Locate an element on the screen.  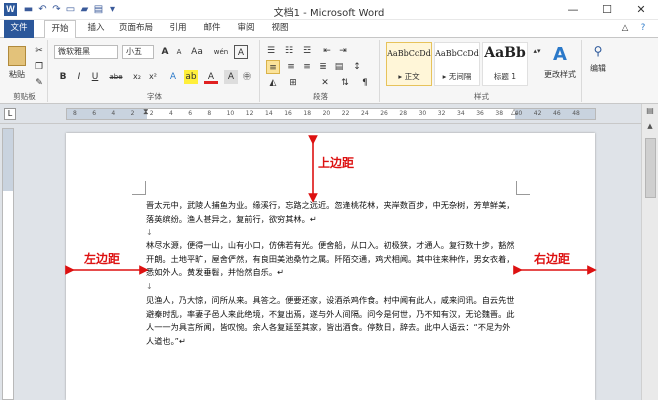
line-spacing-icon: ↕ is located at coordinates (357, 67).